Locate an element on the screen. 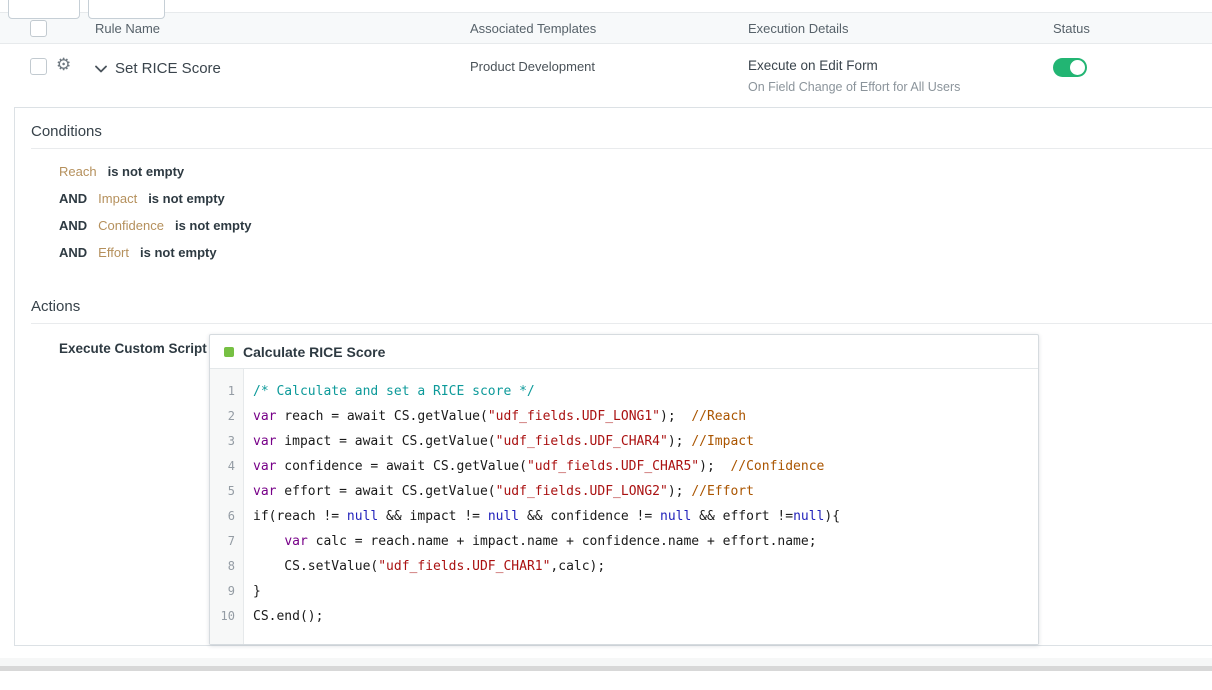 The image size is (1212, 690). column-header-associated-templates: Associated Templates is located at coordinates (533, 28).